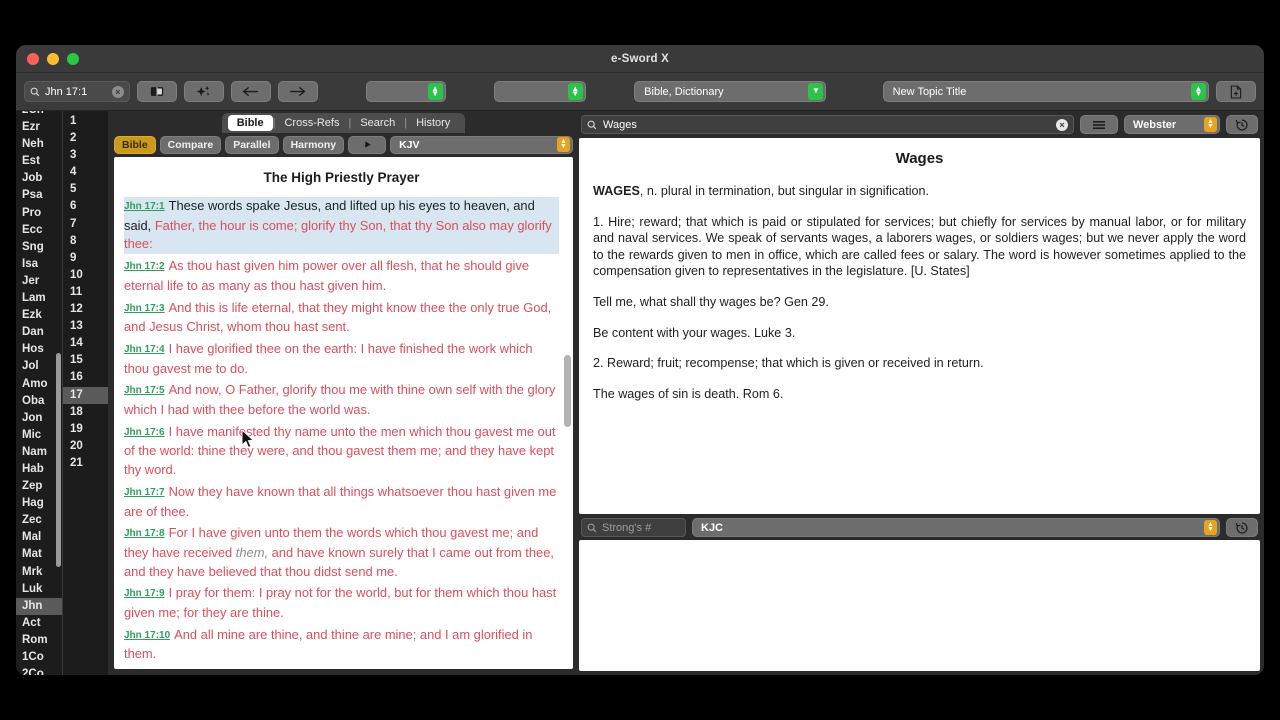  I want to click on chapter-navigation-list: 1 2 3 4 5 6 7 8 9 10 11 12 13 14 15 16 17 18 19 20 21, so click(85, 393).